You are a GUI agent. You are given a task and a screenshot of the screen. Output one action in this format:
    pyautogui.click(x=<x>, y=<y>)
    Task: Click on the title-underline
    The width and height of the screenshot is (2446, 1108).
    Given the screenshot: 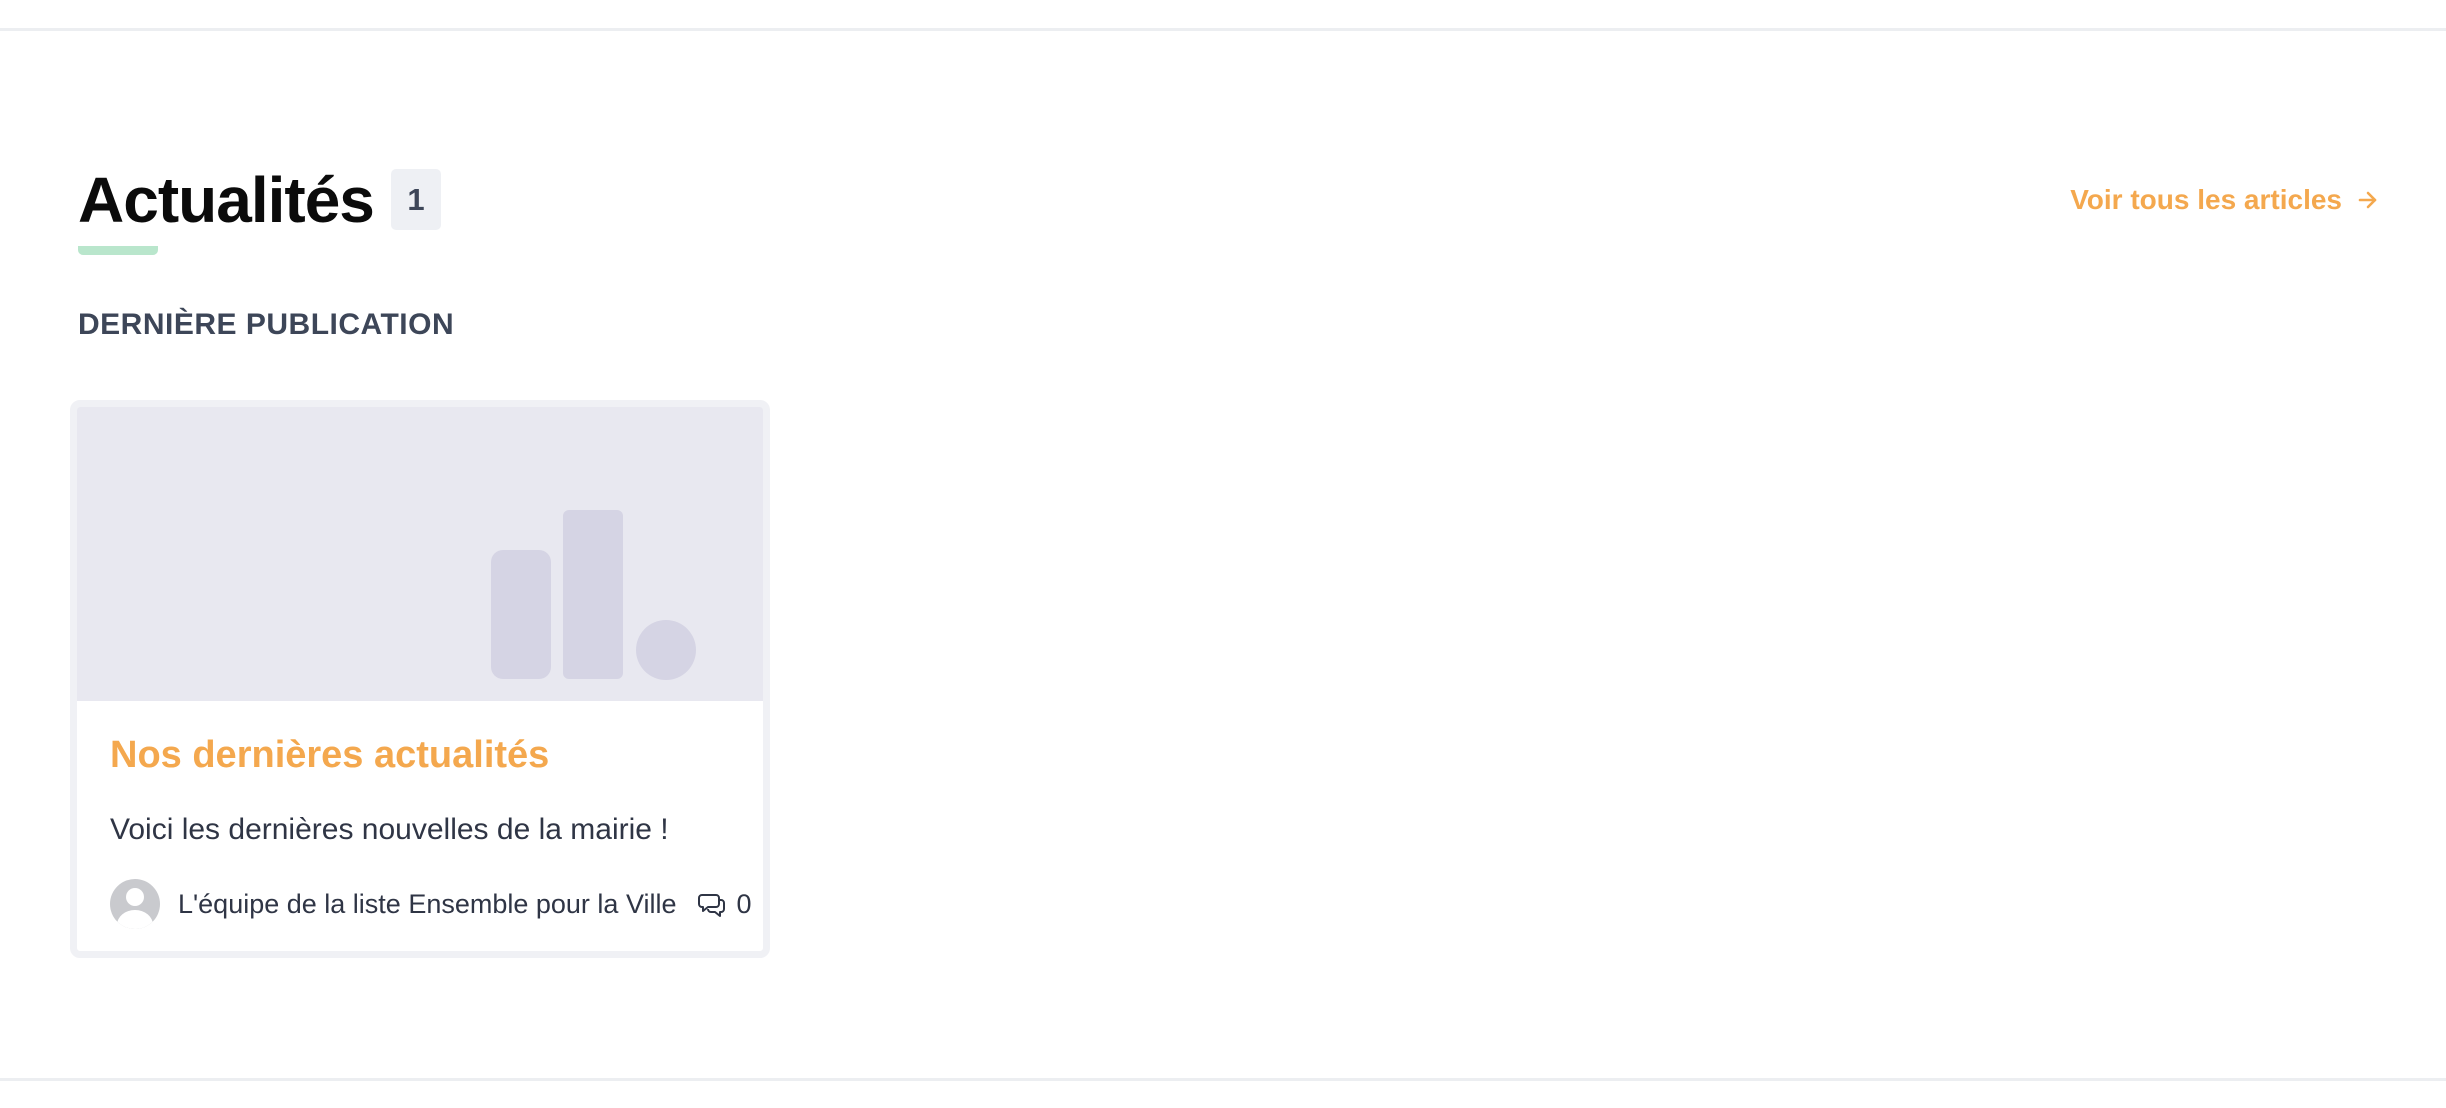 What is the action you would take?
    pyautogui.click(x=118, y=250)
    